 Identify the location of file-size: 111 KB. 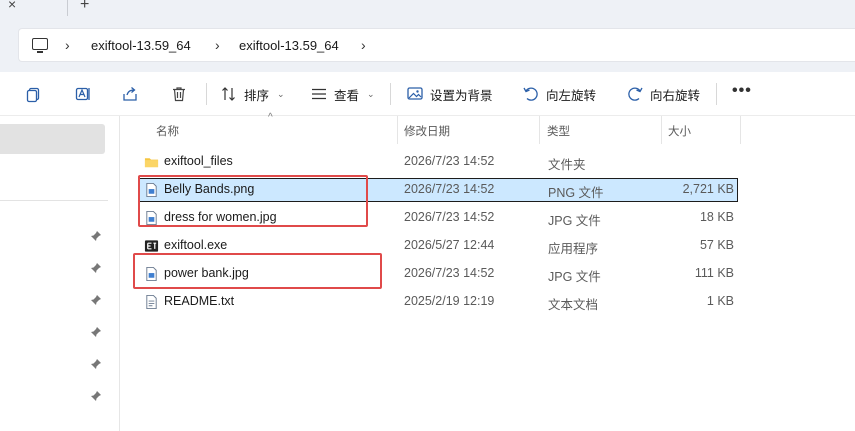
(714, 273).